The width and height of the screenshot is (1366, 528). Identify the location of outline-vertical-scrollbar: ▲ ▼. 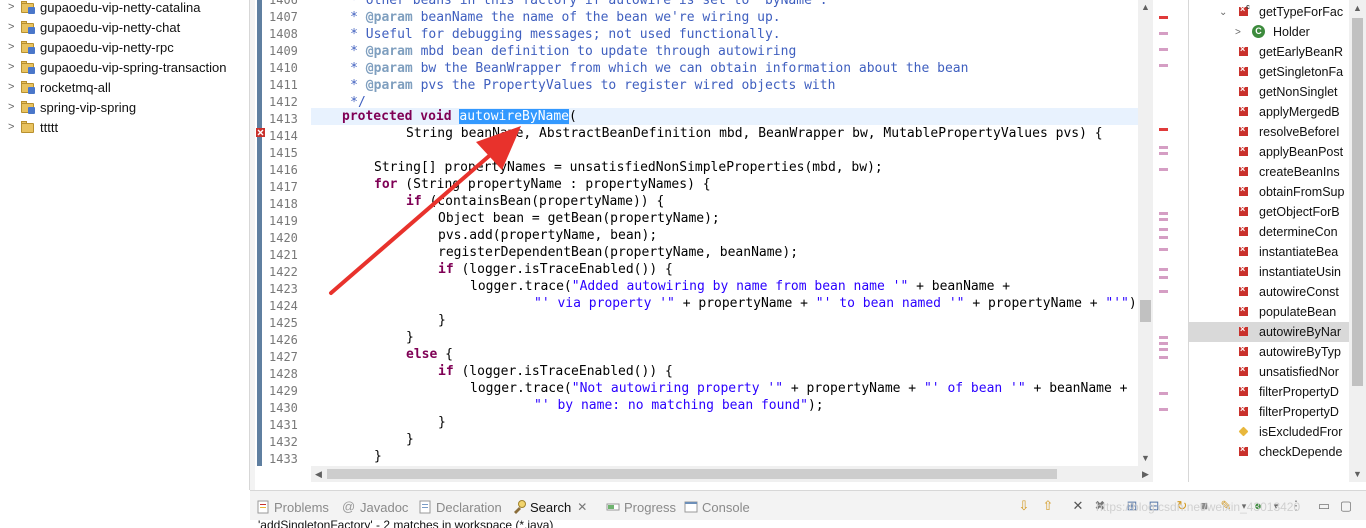
(1357, 241).